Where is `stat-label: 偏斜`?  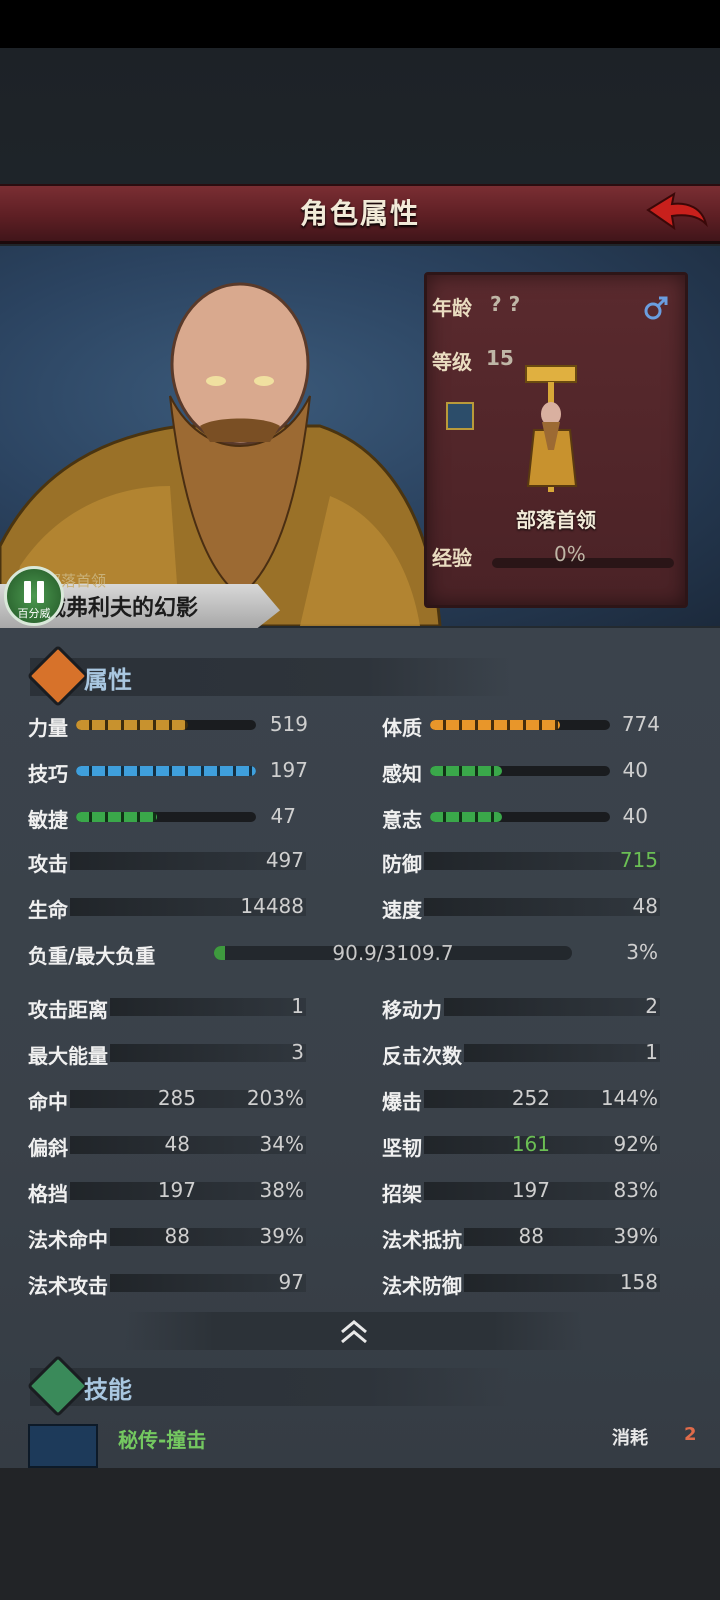
stat-label: 偏斜 is located at coordinates (48, 1148).